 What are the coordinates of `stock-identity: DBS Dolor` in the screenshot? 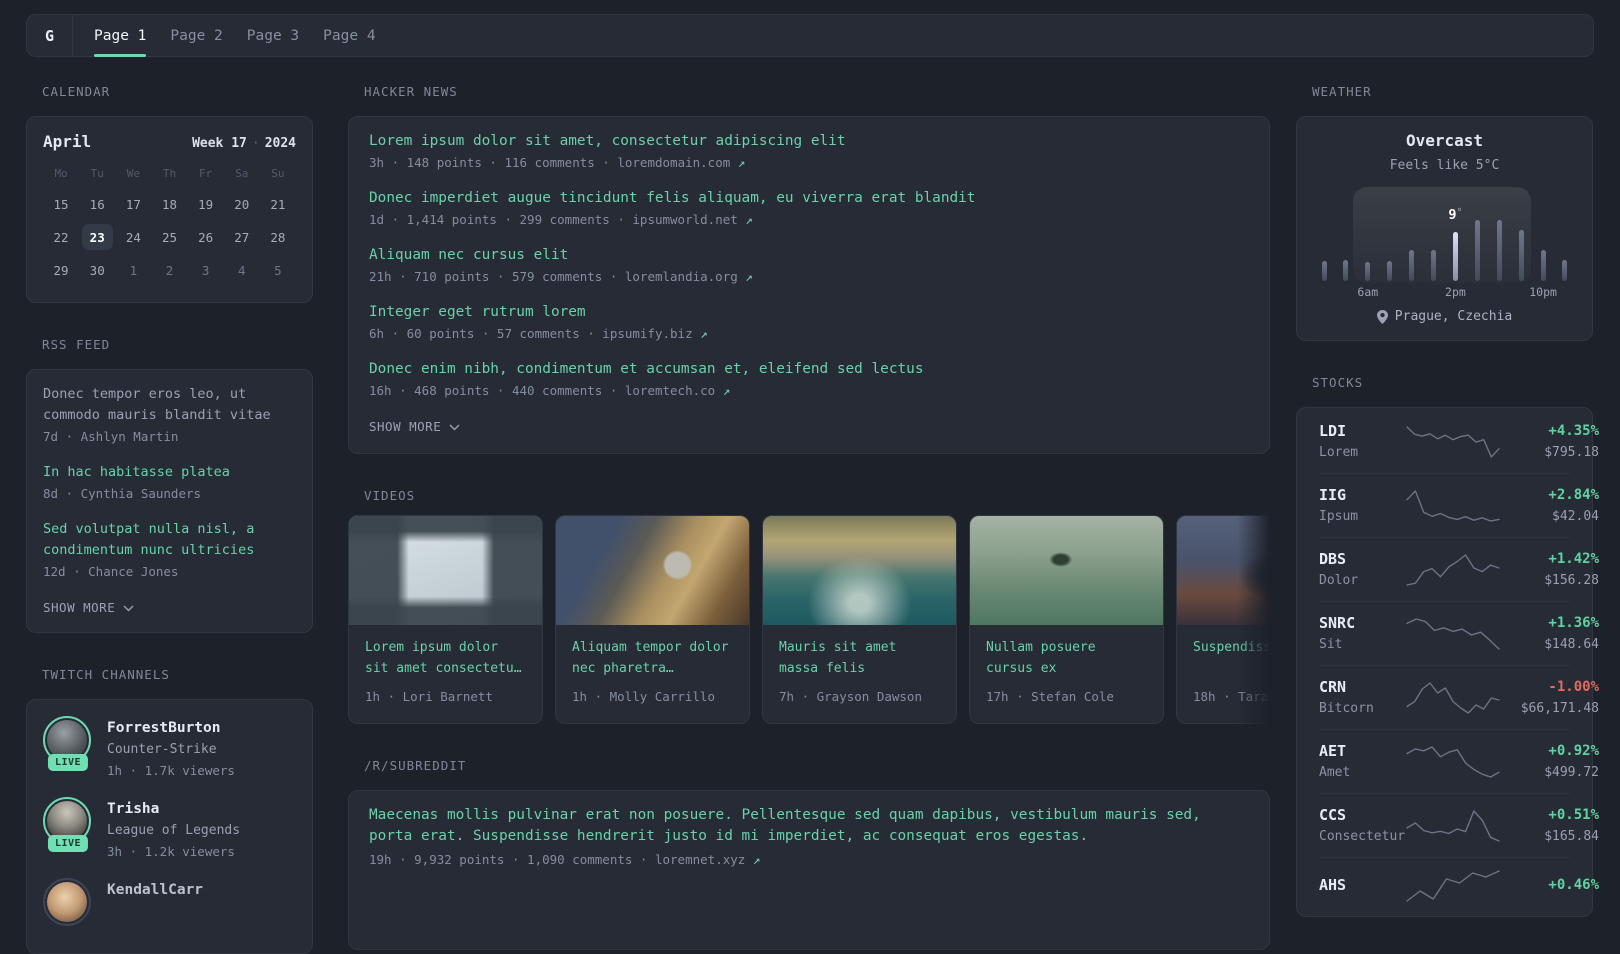 It's located at (1363, 569).